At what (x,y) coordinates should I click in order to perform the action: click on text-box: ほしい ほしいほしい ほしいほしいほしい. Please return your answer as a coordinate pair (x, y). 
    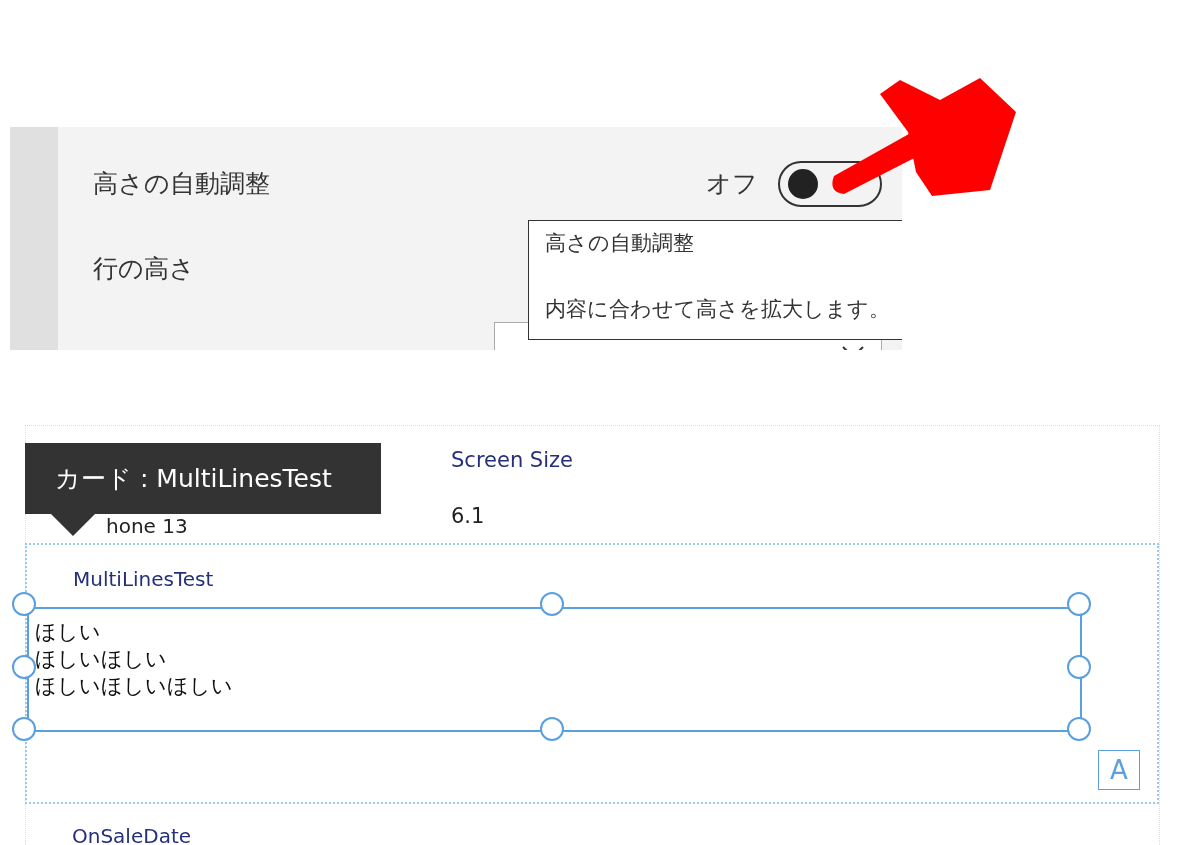
    Looking at the image, I should click on (554, 669).